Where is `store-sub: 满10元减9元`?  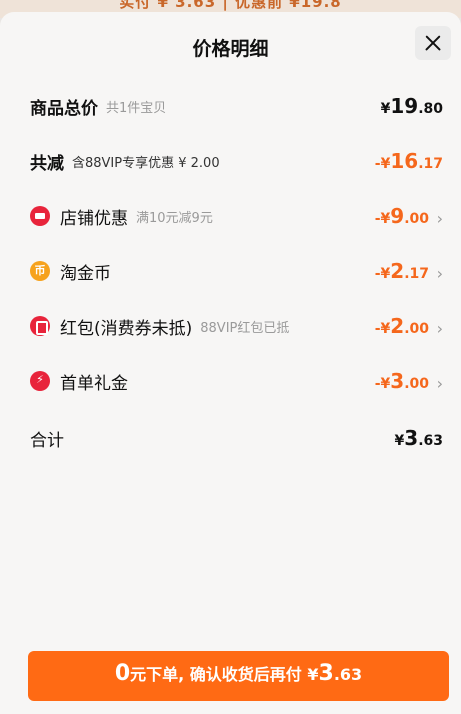 store-sub: 满10元减9元 is located at coordinates (174, 218).